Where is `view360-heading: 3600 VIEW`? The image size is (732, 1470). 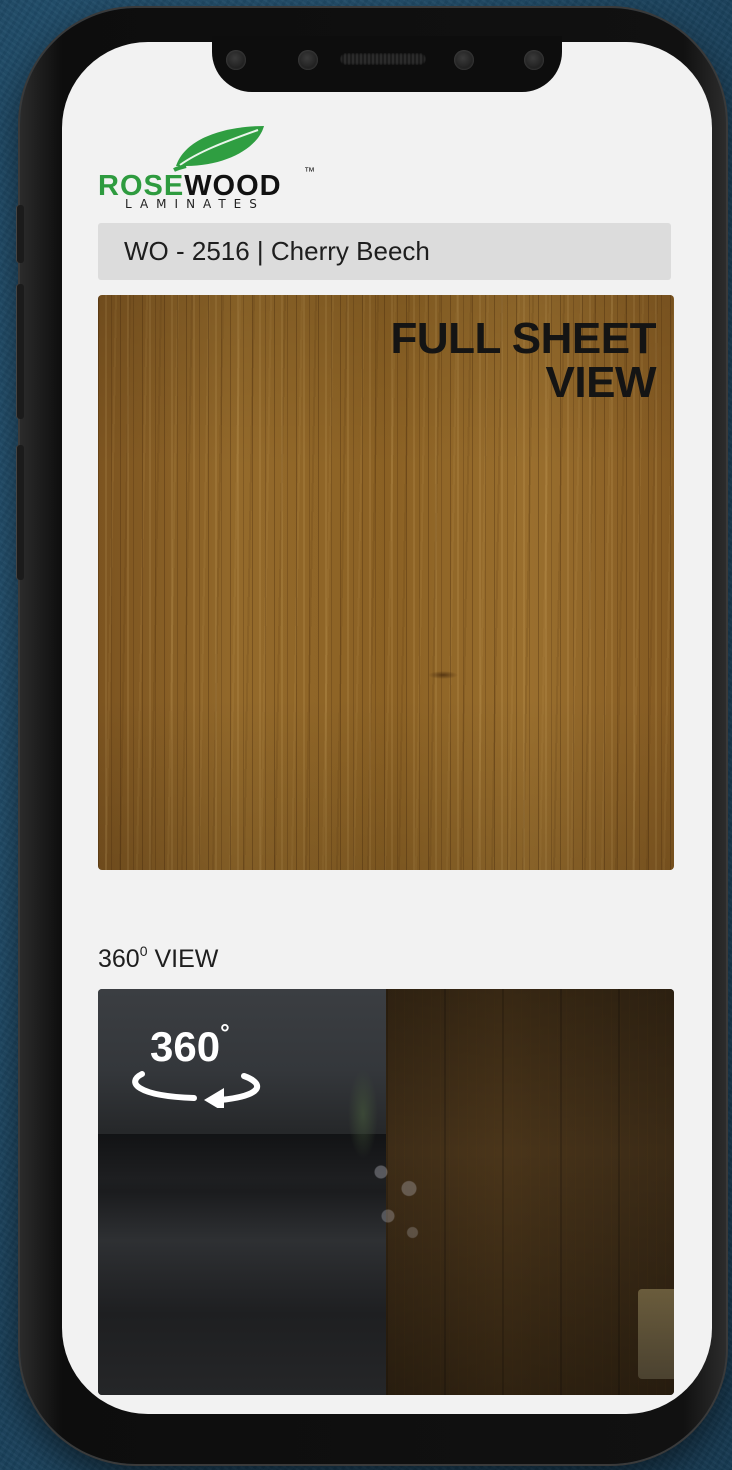
view360-heading: 3600 VIEW is located at coordinates (158, 958).